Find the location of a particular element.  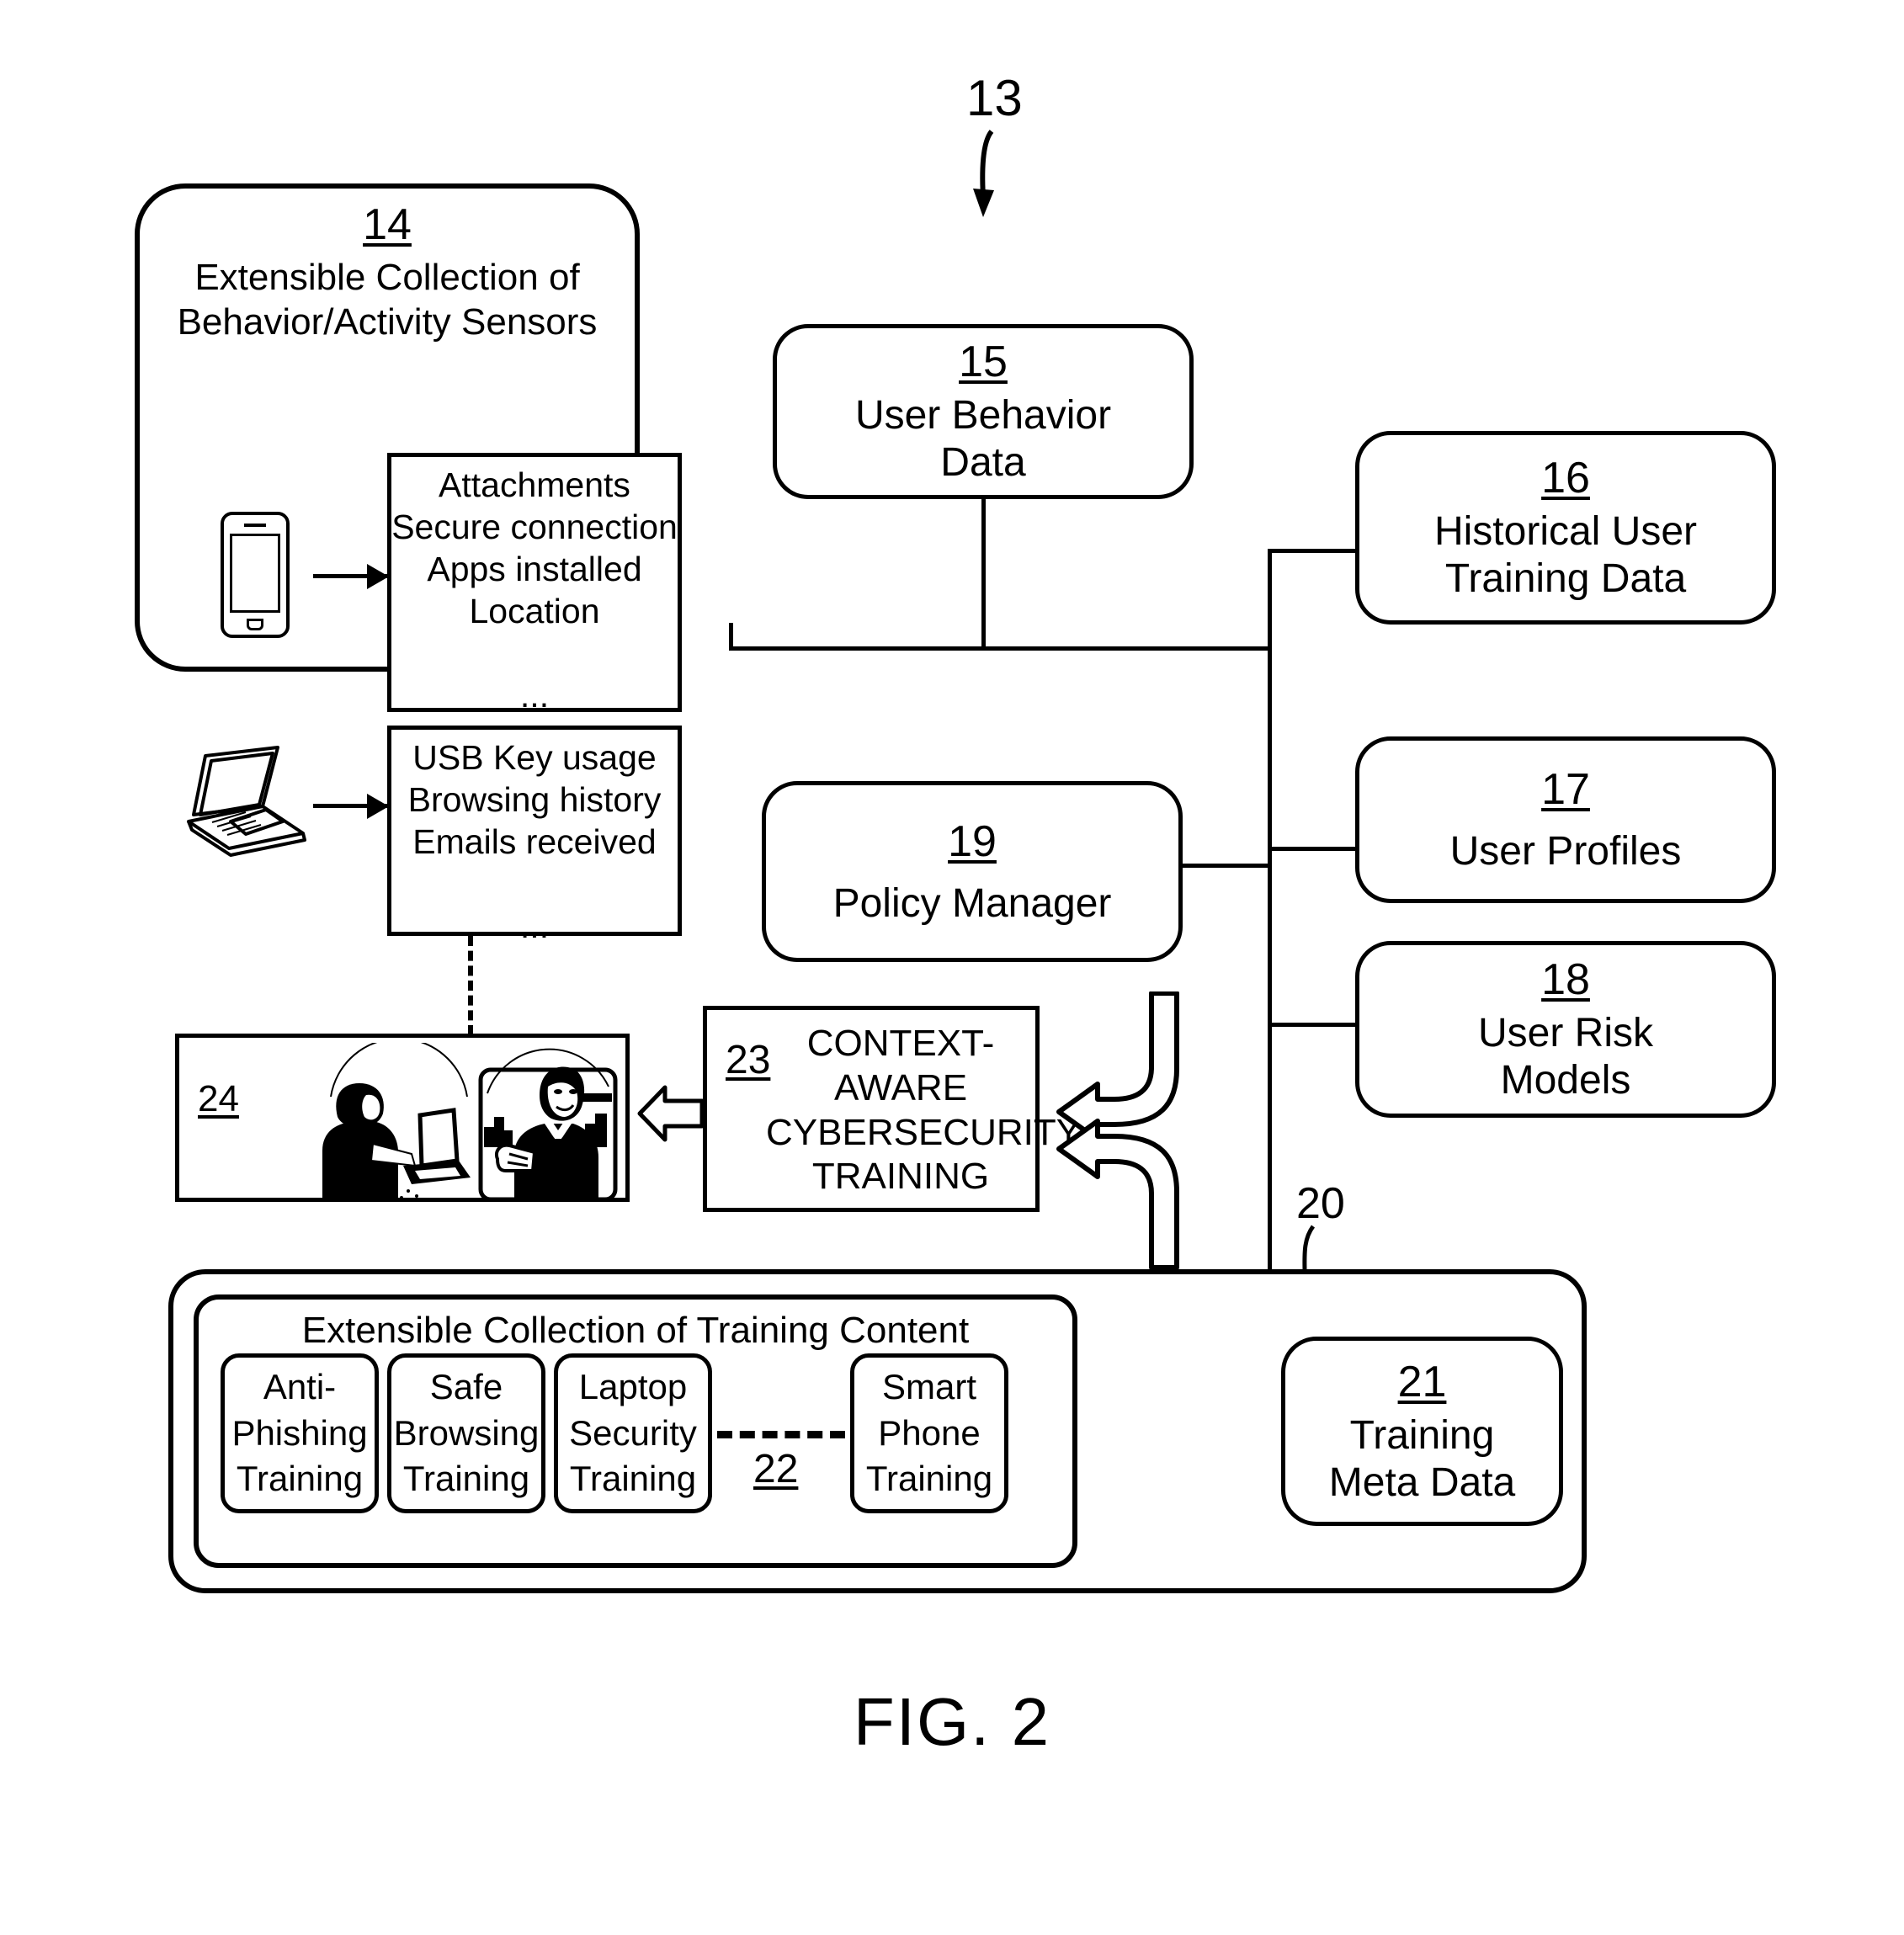

historical-training-data-ref: 16 is located at coordinates (1565, 478).